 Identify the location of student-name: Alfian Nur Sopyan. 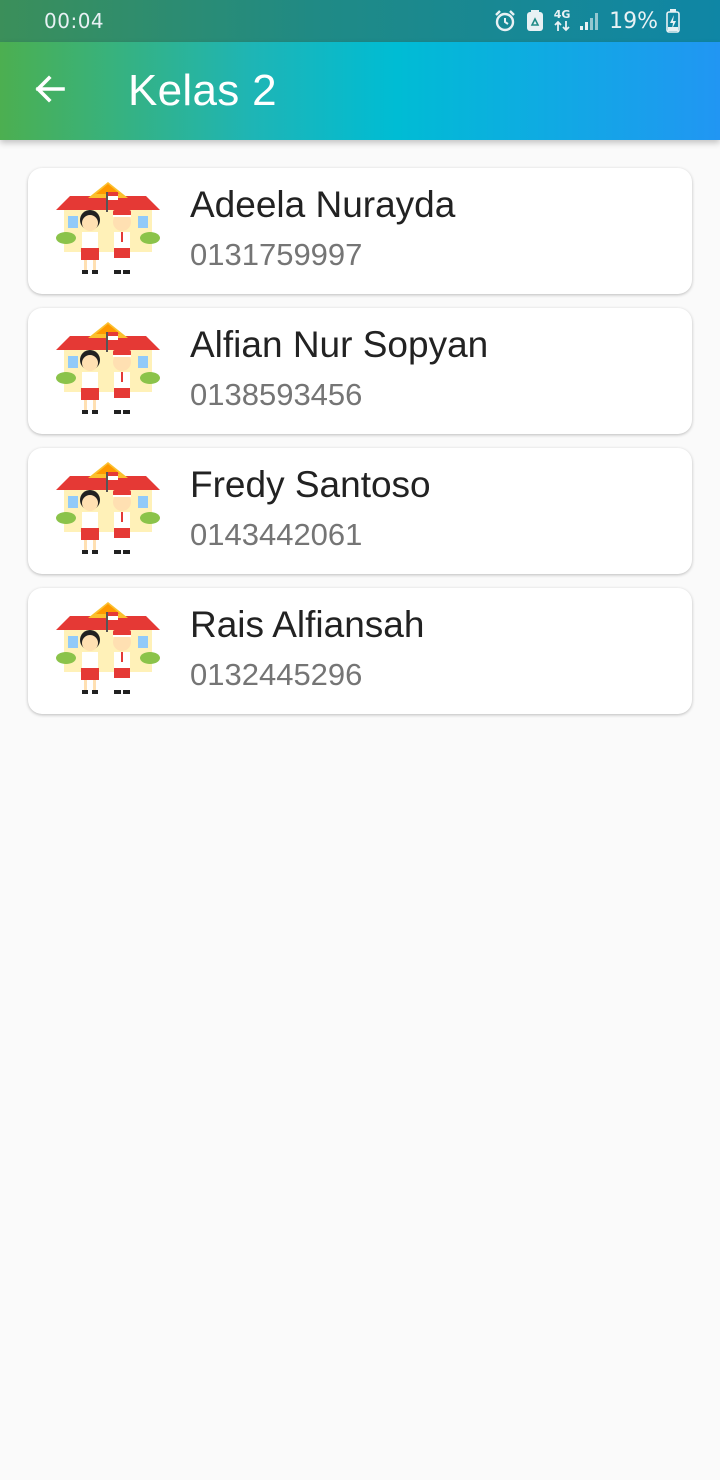
(339, 344).